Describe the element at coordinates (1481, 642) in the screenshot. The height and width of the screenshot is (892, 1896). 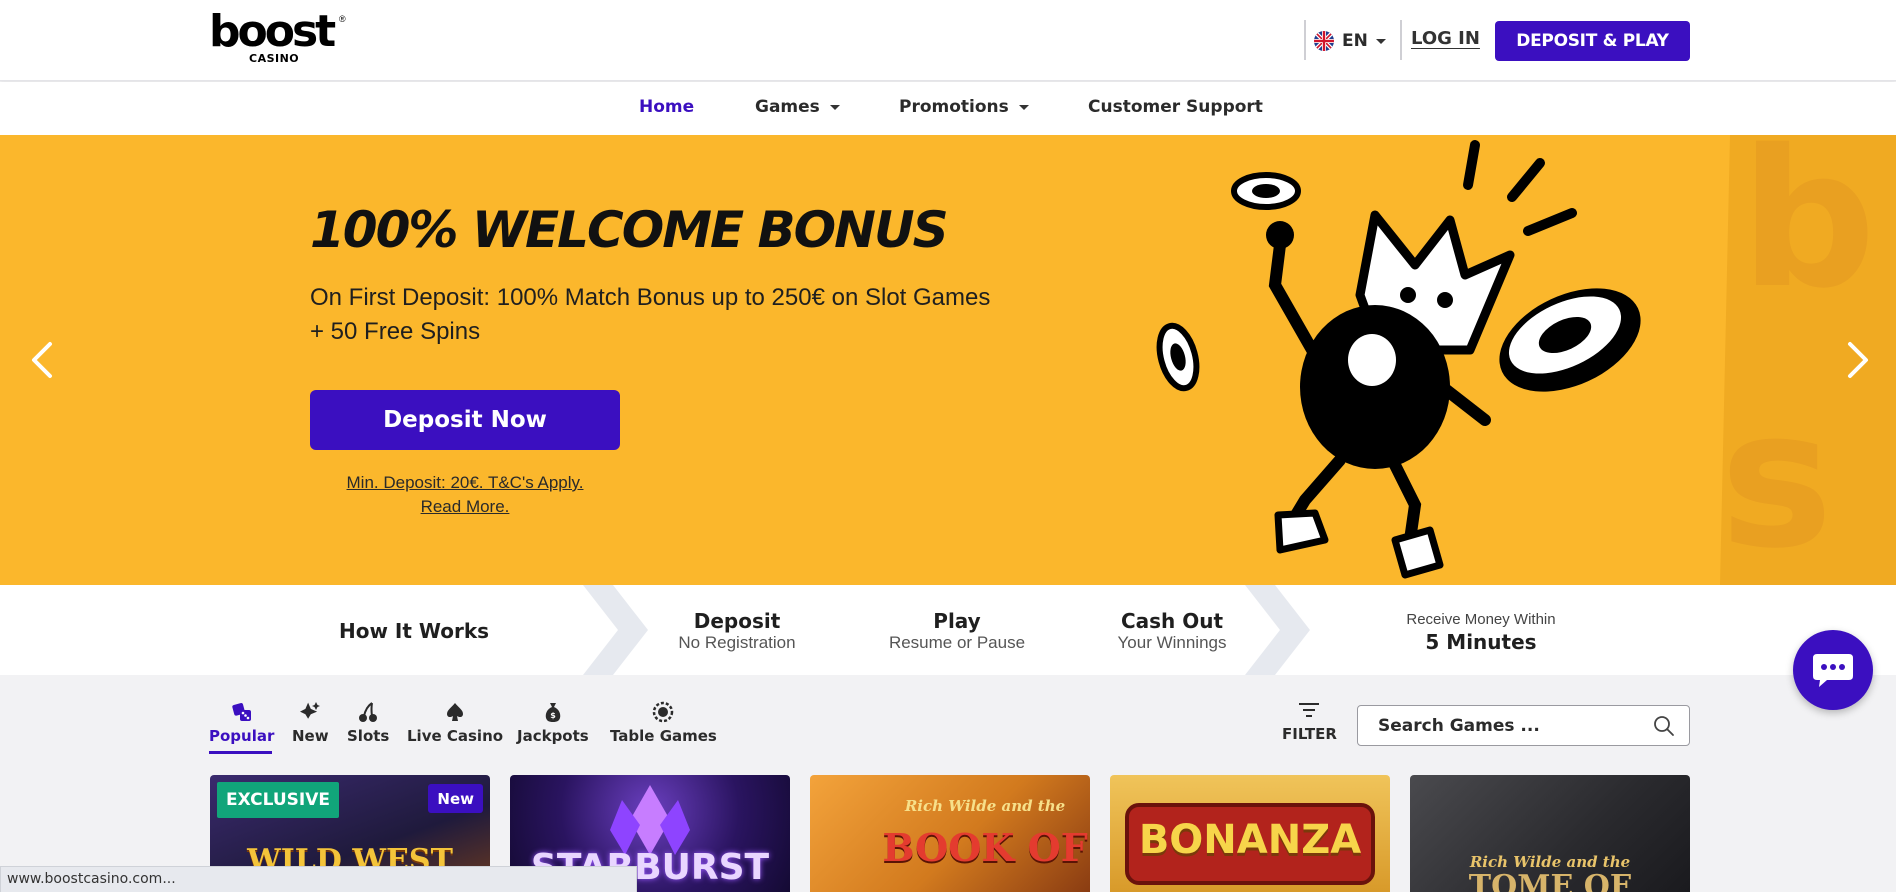
I see `receive-title: 5 Minutes` at that location.